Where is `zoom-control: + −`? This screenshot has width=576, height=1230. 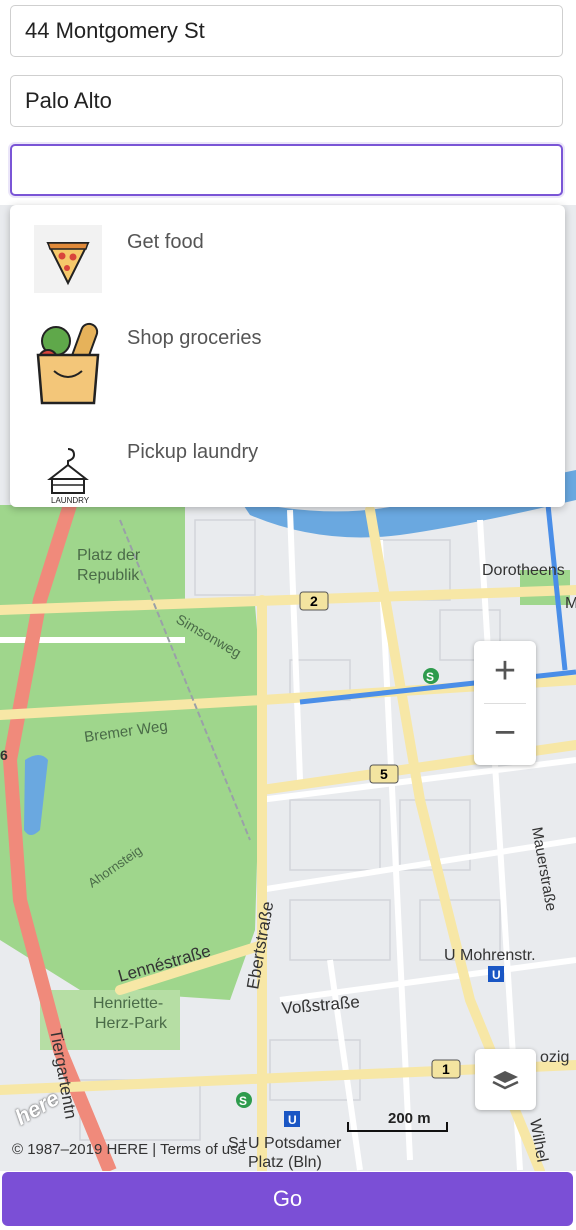
zoom-control: + − is located at coordinates (505, 703).